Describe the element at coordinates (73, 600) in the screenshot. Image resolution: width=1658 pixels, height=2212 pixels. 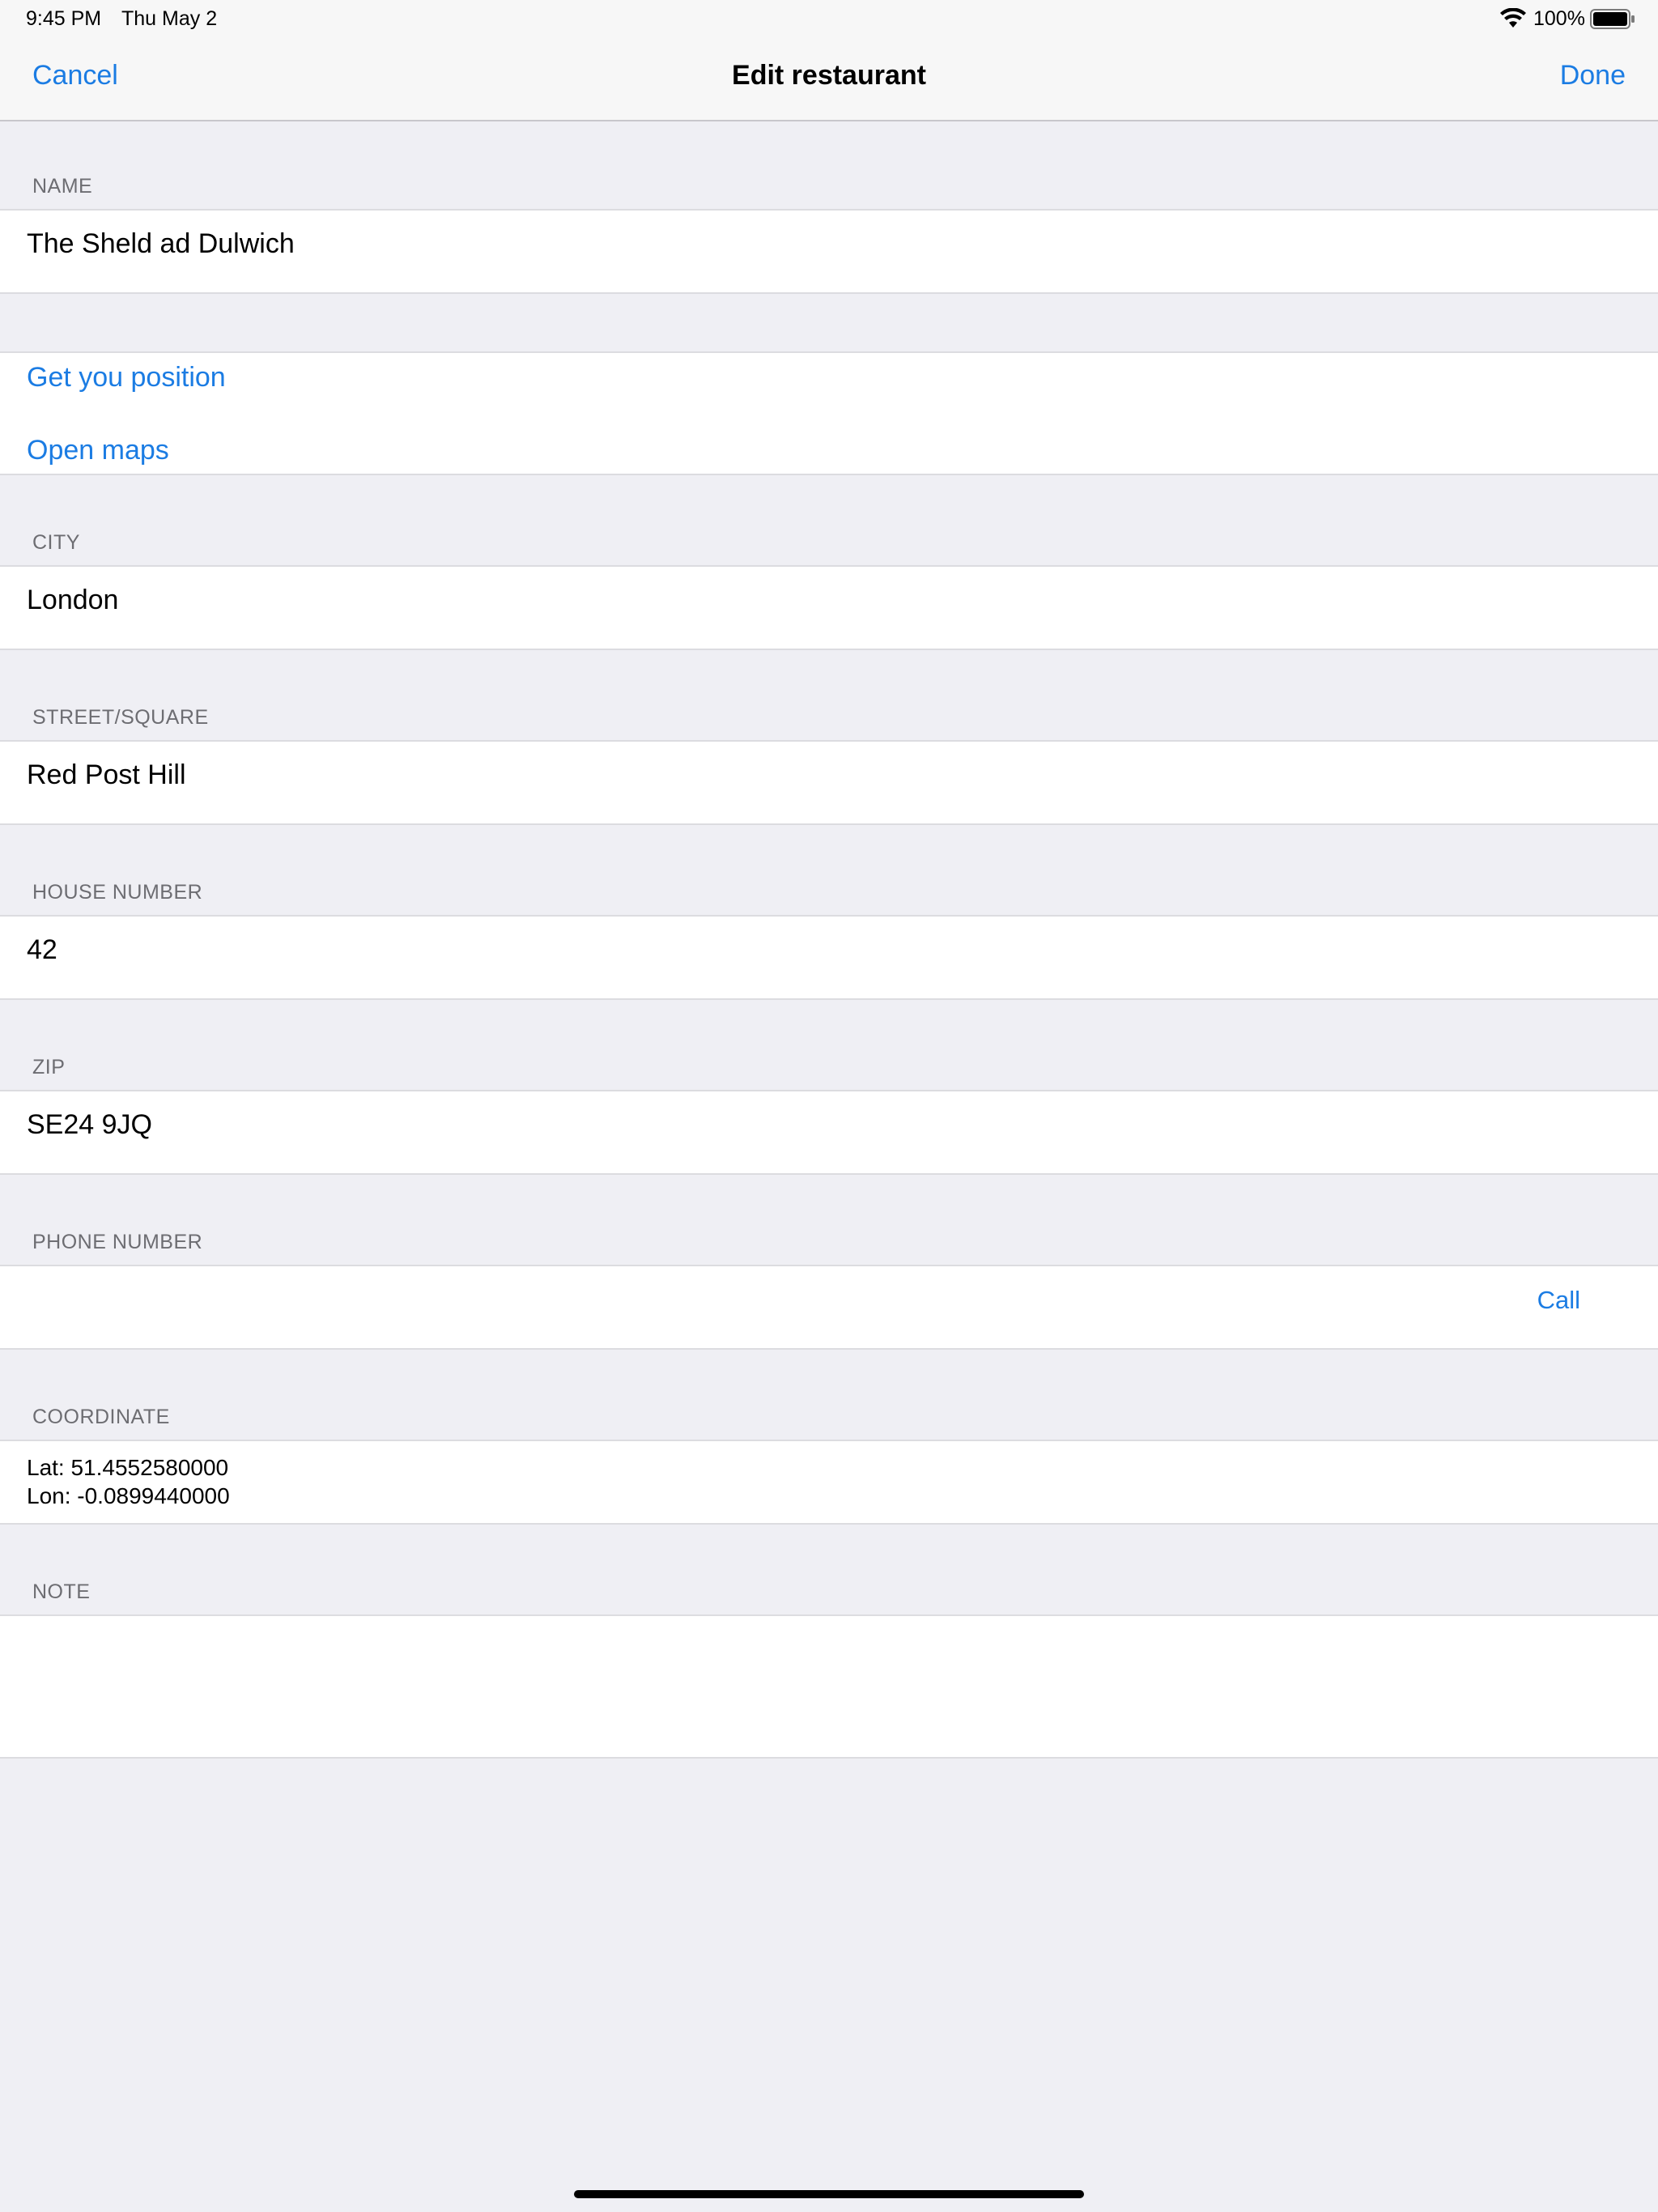
I see `city-value: London` at that location.